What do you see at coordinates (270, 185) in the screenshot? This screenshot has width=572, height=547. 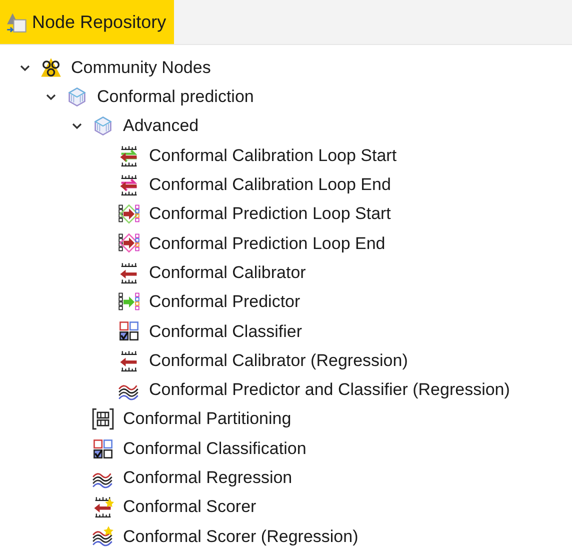 I see `tree-item: Conformal Calibration Loop End` at bounding box center [270, 185].